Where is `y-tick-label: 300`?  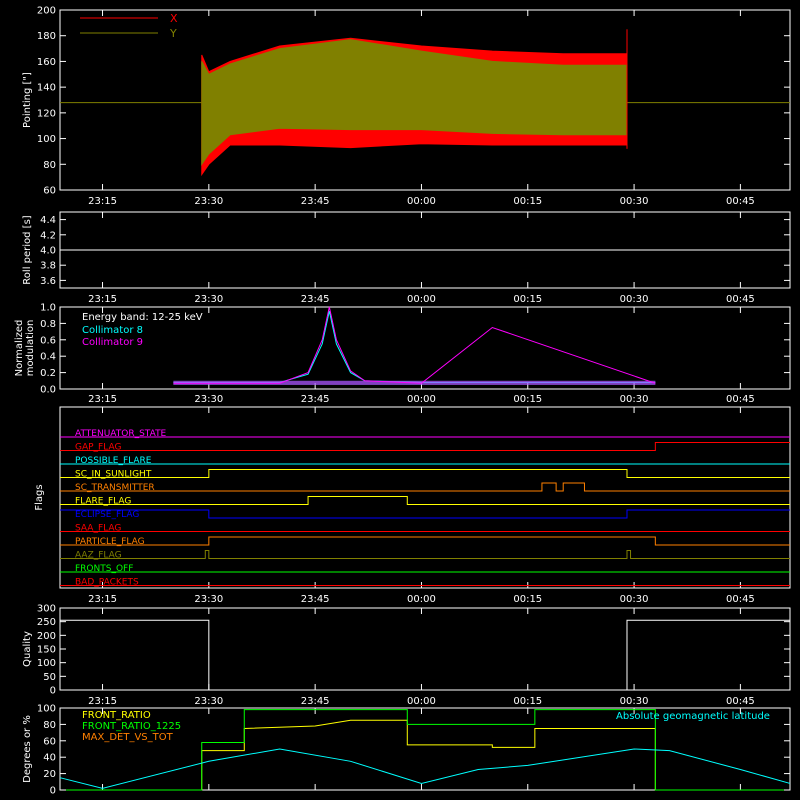 y-tick-label: 300 is located at coordinates (46, 609).